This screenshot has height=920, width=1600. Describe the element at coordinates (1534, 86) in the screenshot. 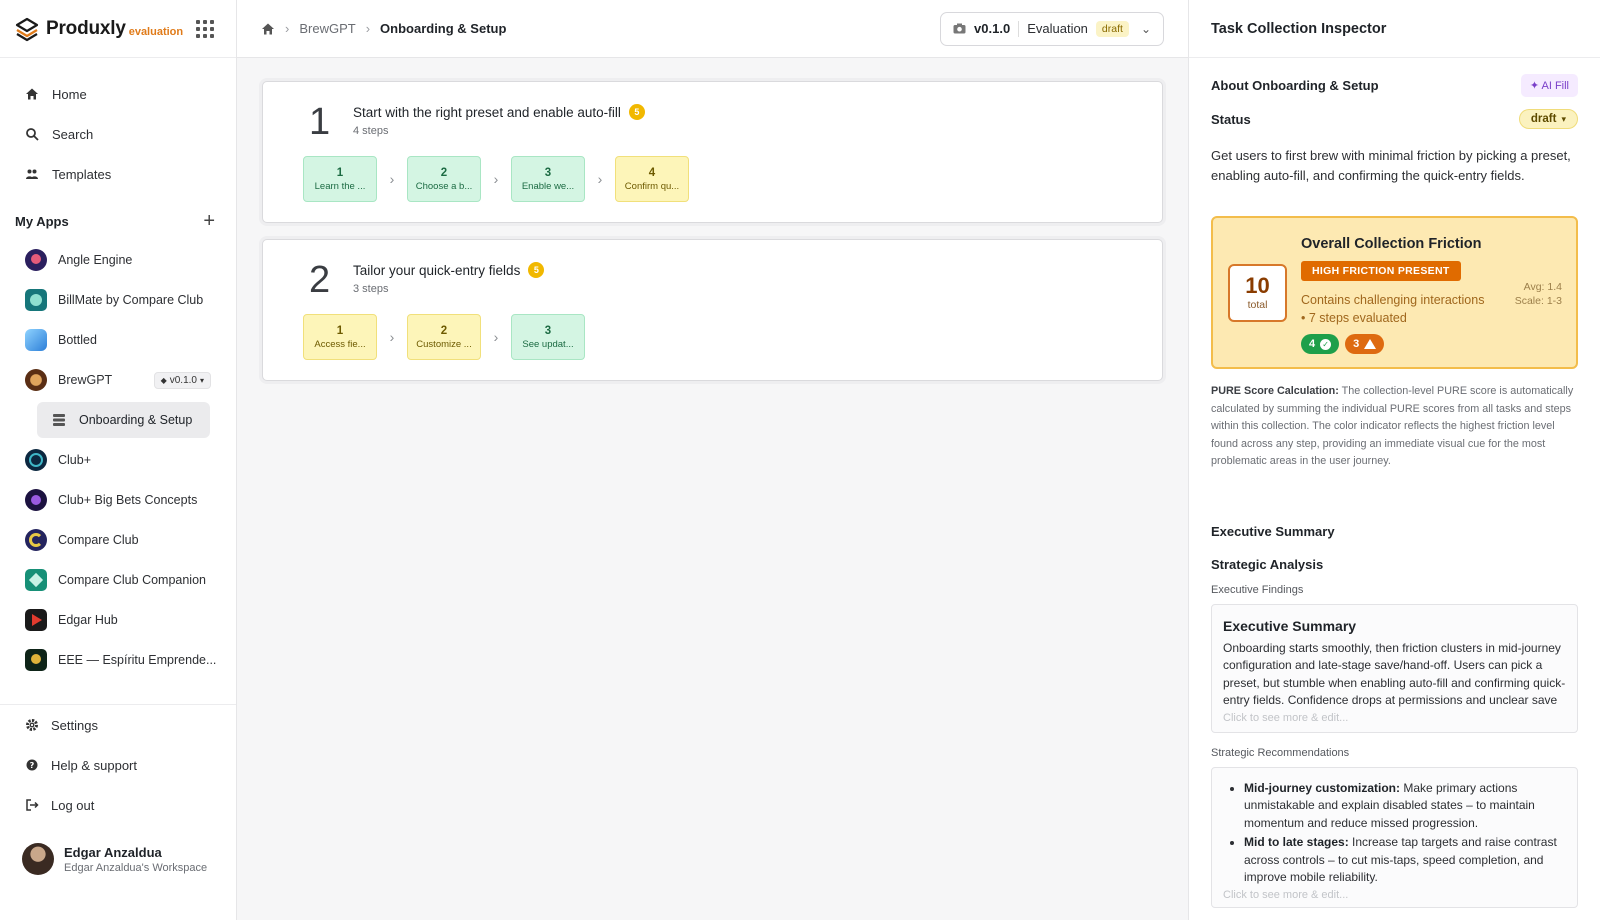

I see `sparkle-icon: ✦` at that location.